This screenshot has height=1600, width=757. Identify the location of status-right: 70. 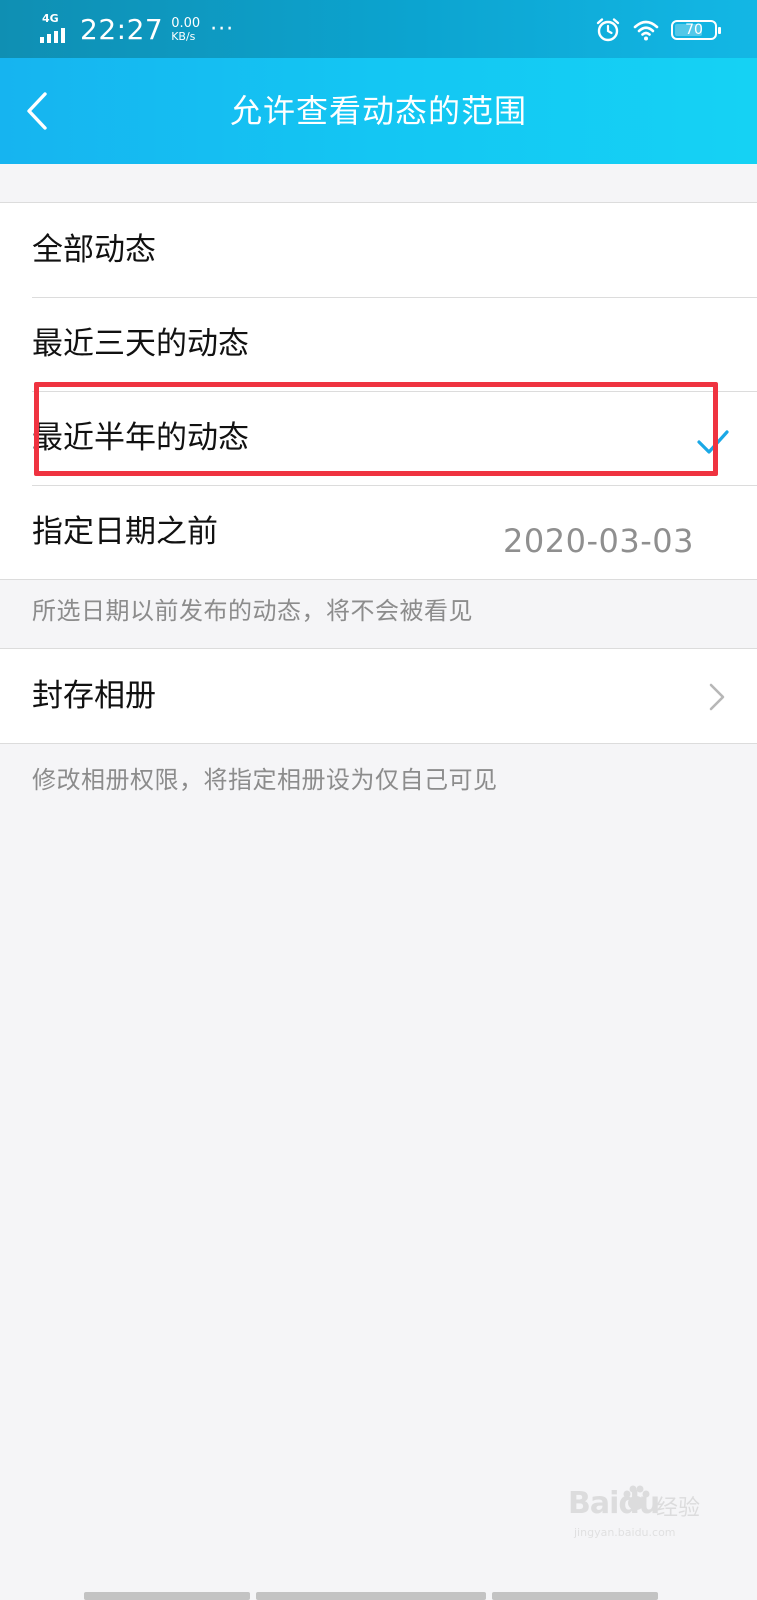
(658, 30).